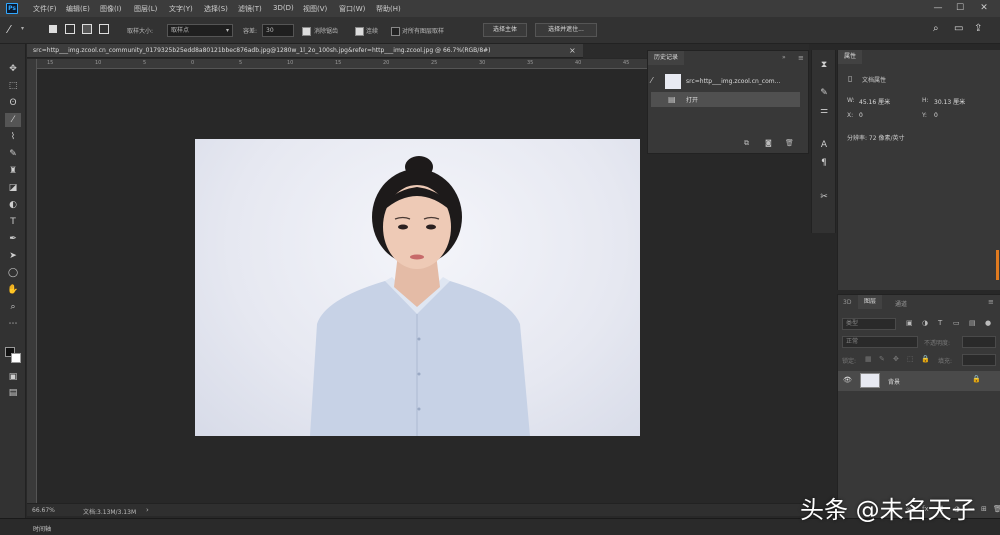 Image resolution: width=1000 pixels, height=535 pixels. Describe the element at coordinates (278, 30) in the screenshot. I see `tolerance-input: 30` at that location.